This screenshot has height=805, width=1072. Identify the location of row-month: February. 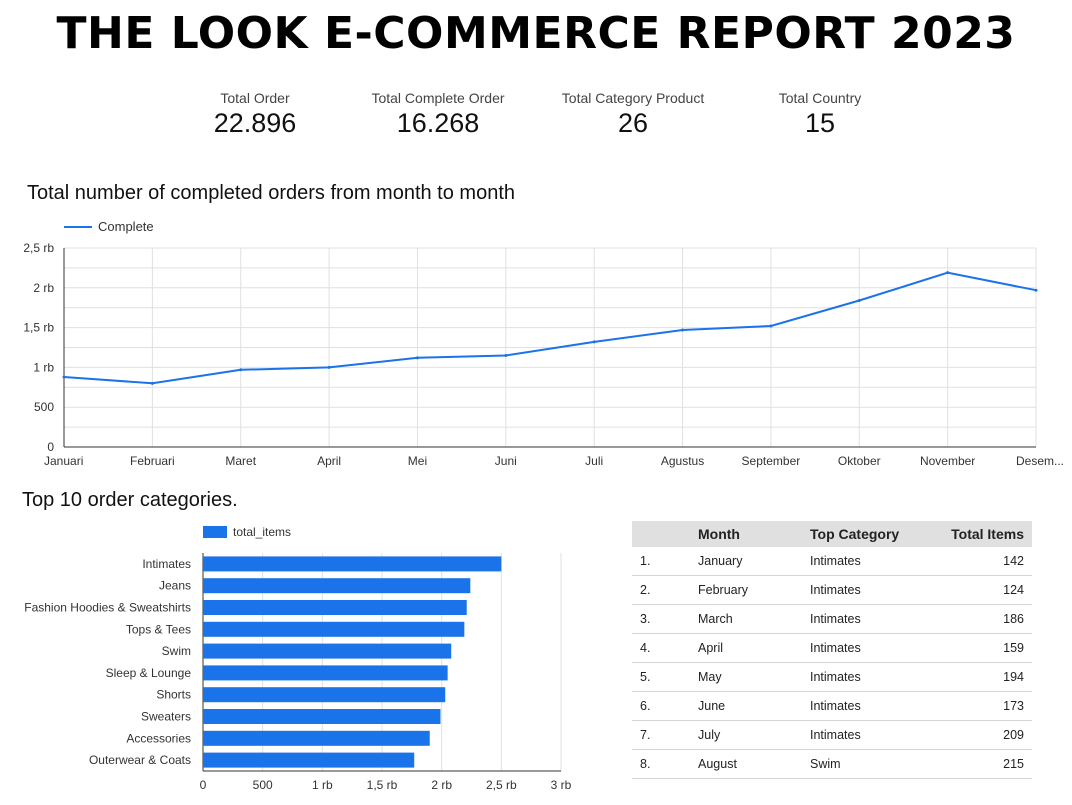
(746, 590).